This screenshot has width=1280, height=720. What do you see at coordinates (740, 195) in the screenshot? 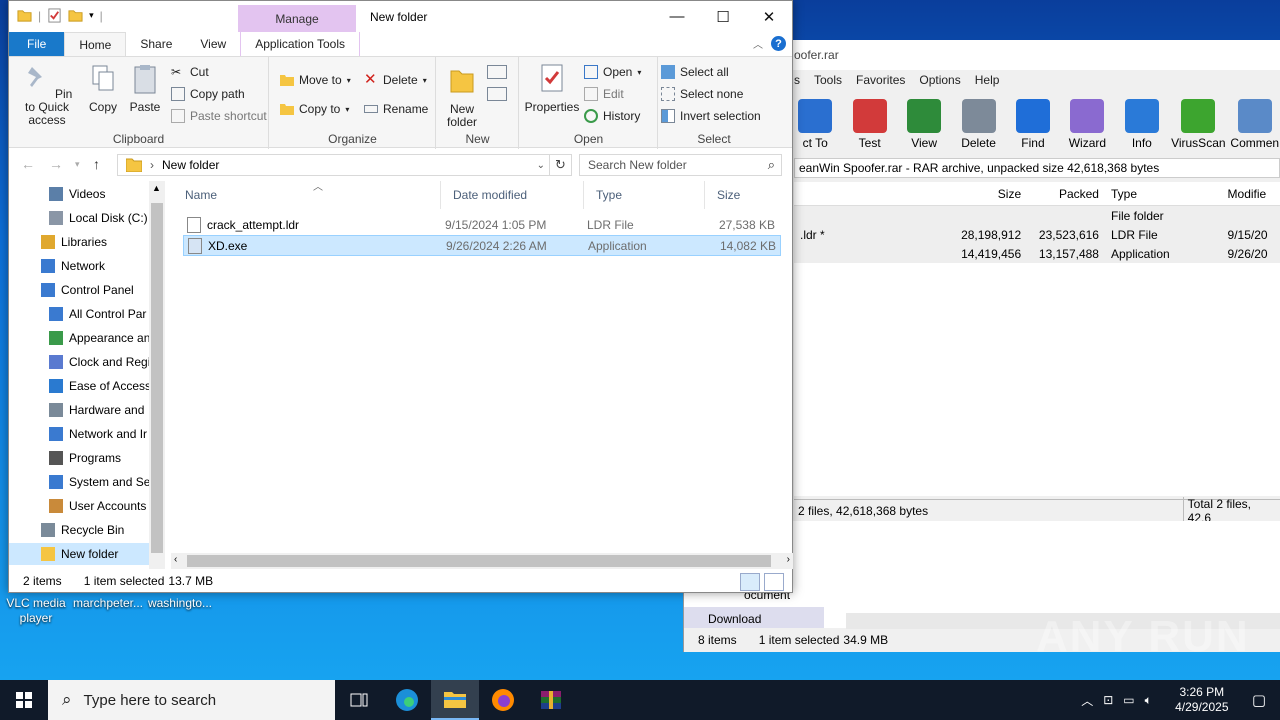
I see `col-size: Size` at bounding box center [740, 195].